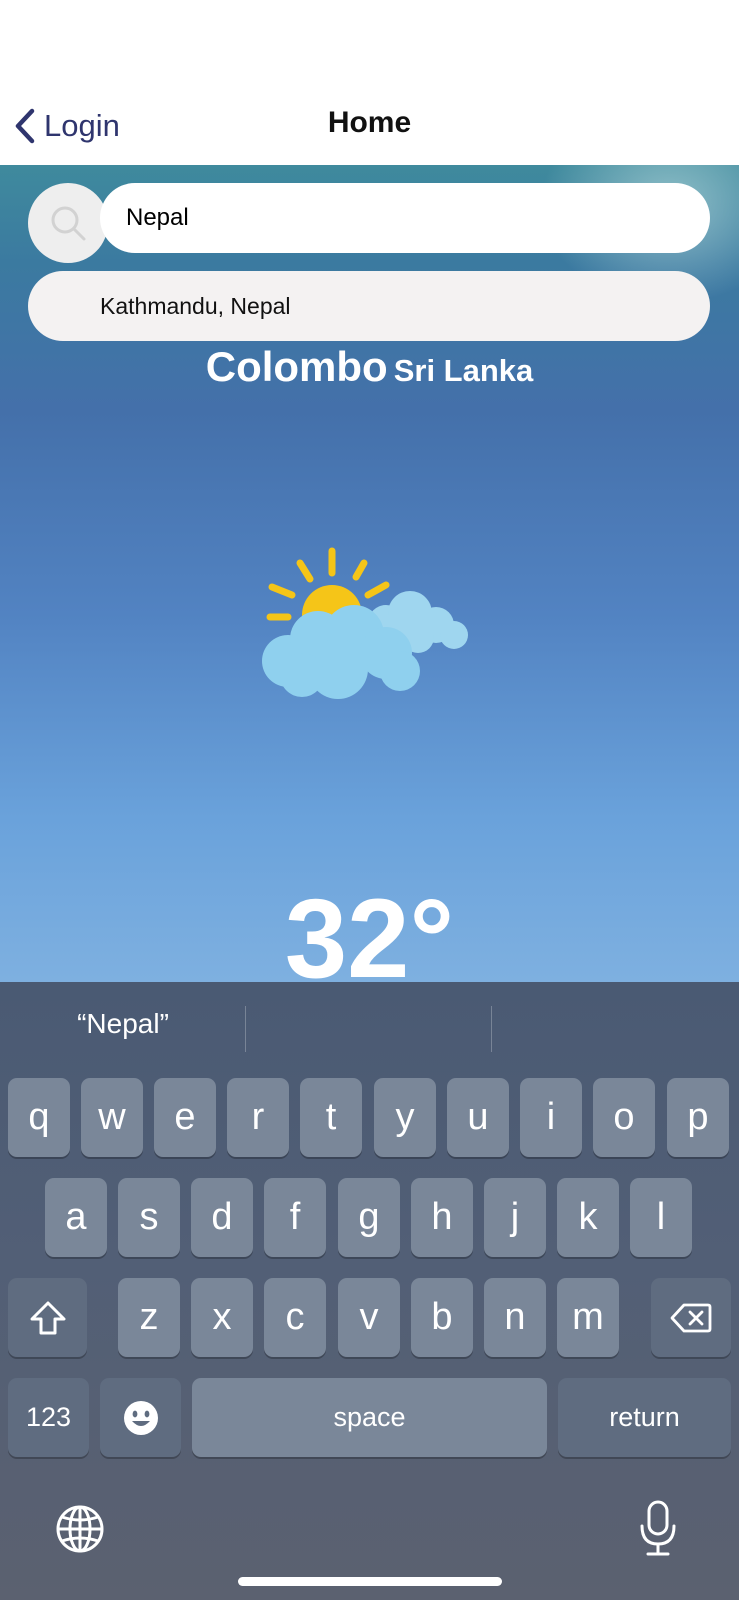 This screenshot has height=1600, width=739. What do you see at coordinates (149, 1217) in the screenshot?
I see `key-s: s` at bounding box center [149, 1217].